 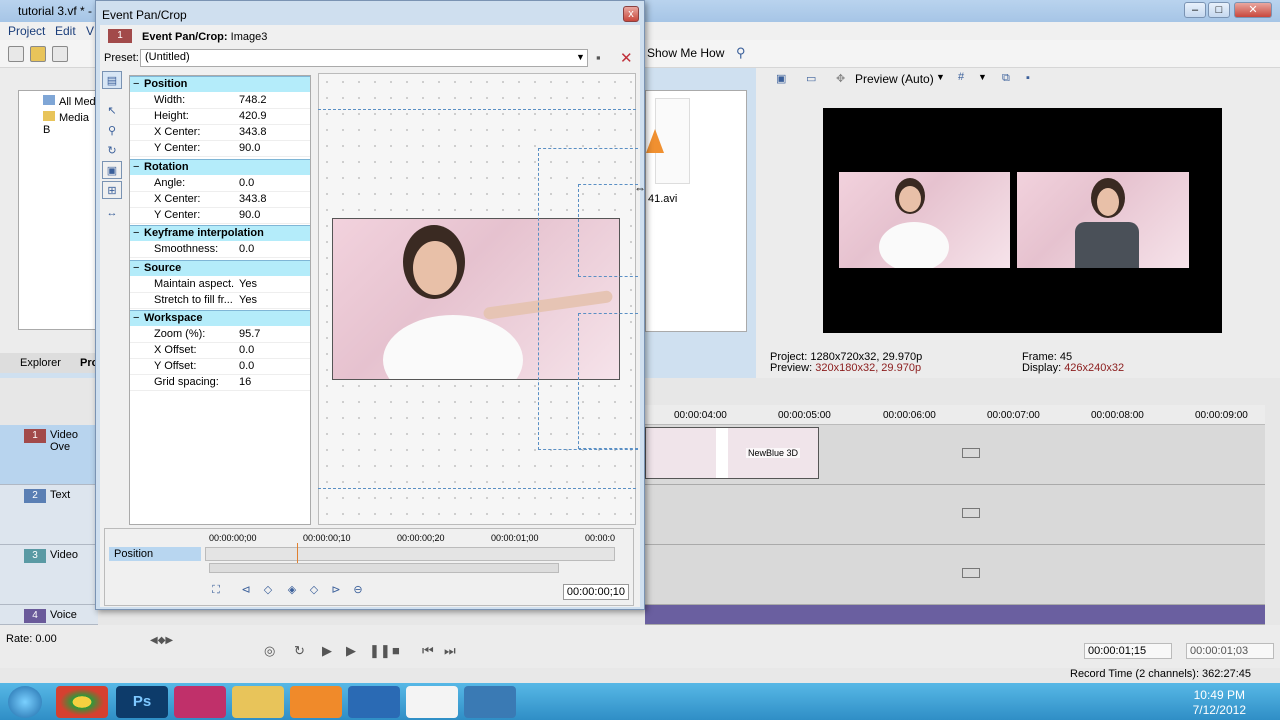 I want to click on prop-grid-spacing: Grid spacing: 16, so click(x=220, y=383).